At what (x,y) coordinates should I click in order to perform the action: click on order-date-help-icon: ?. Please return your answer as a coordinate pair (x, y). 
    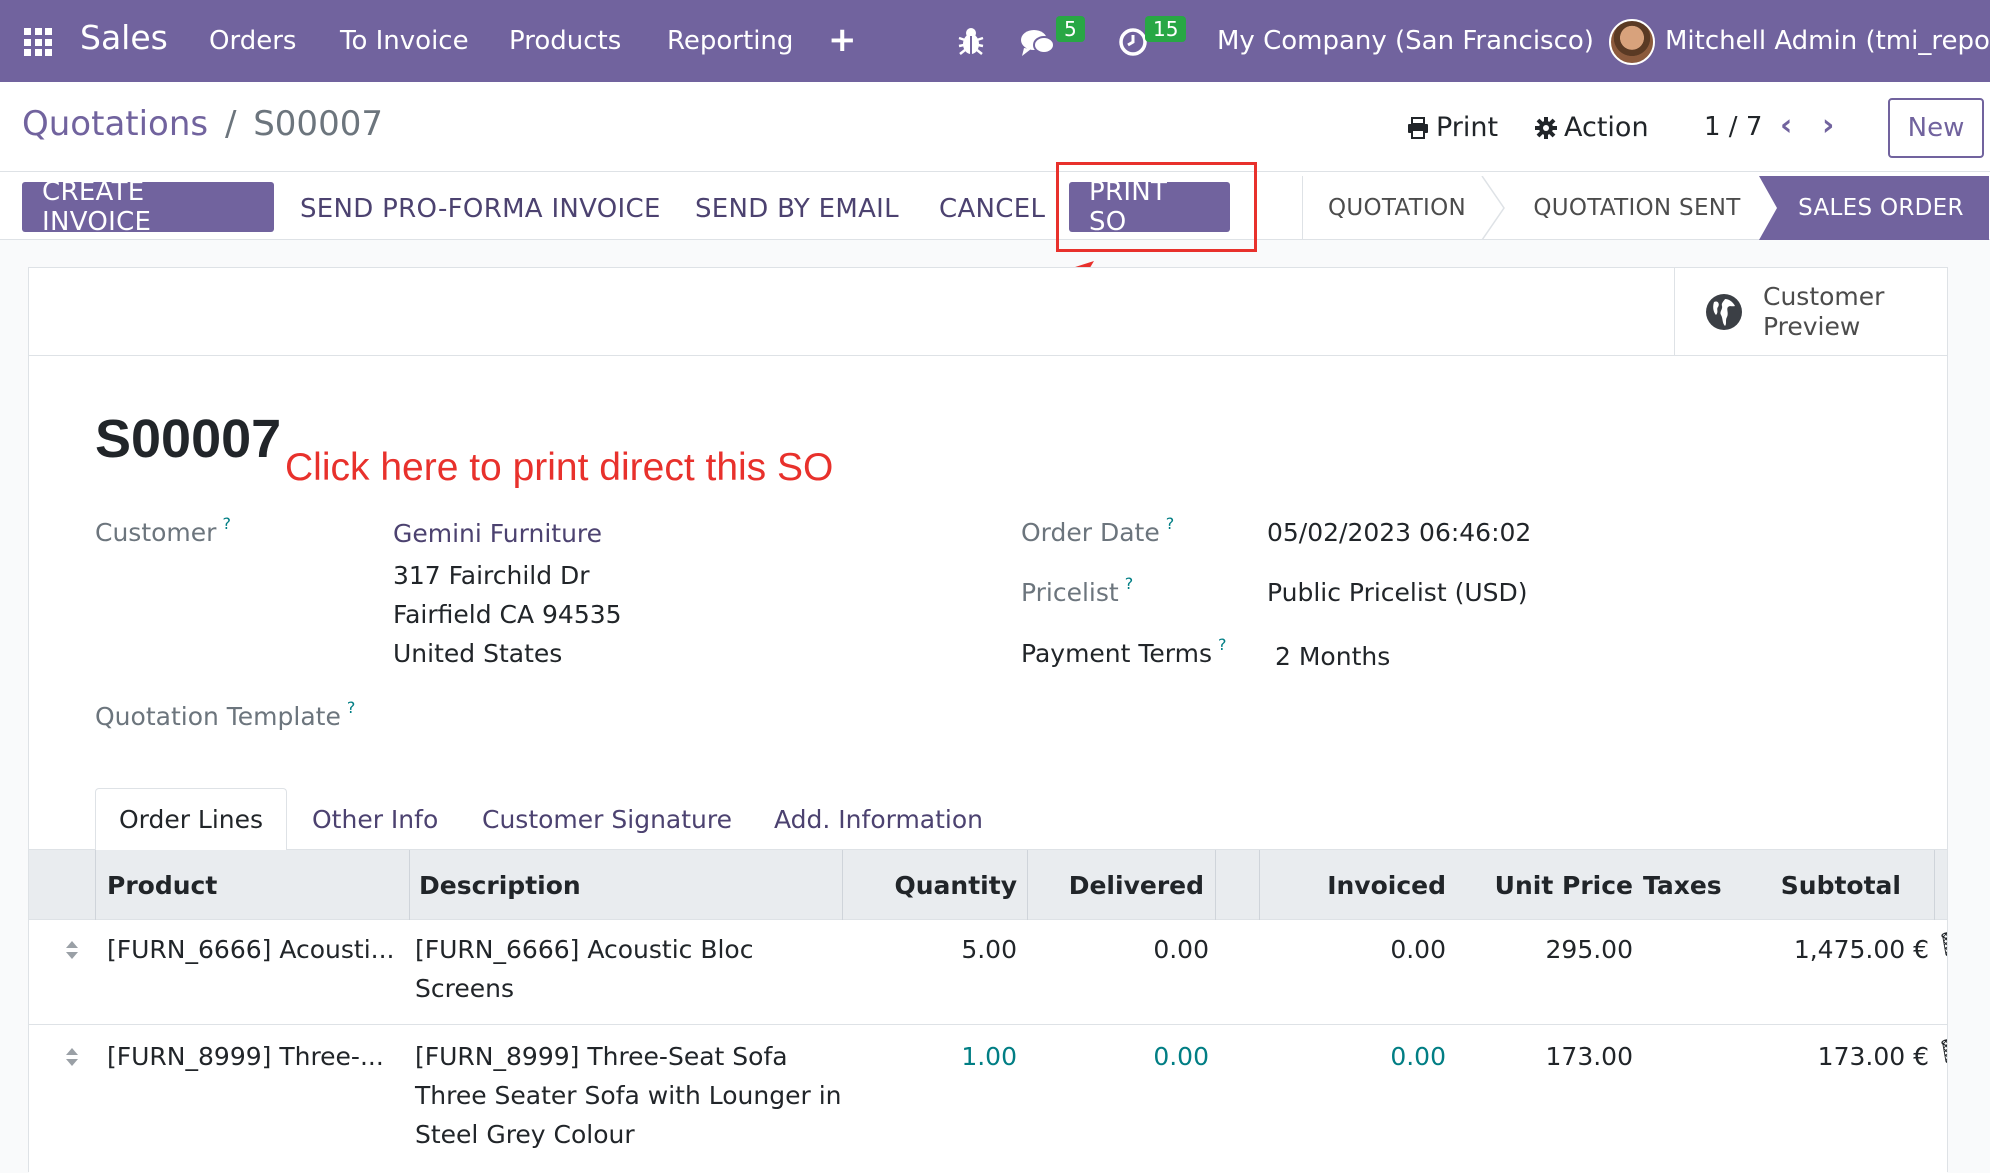
    Looking at the image, I should click on (1170, 523).